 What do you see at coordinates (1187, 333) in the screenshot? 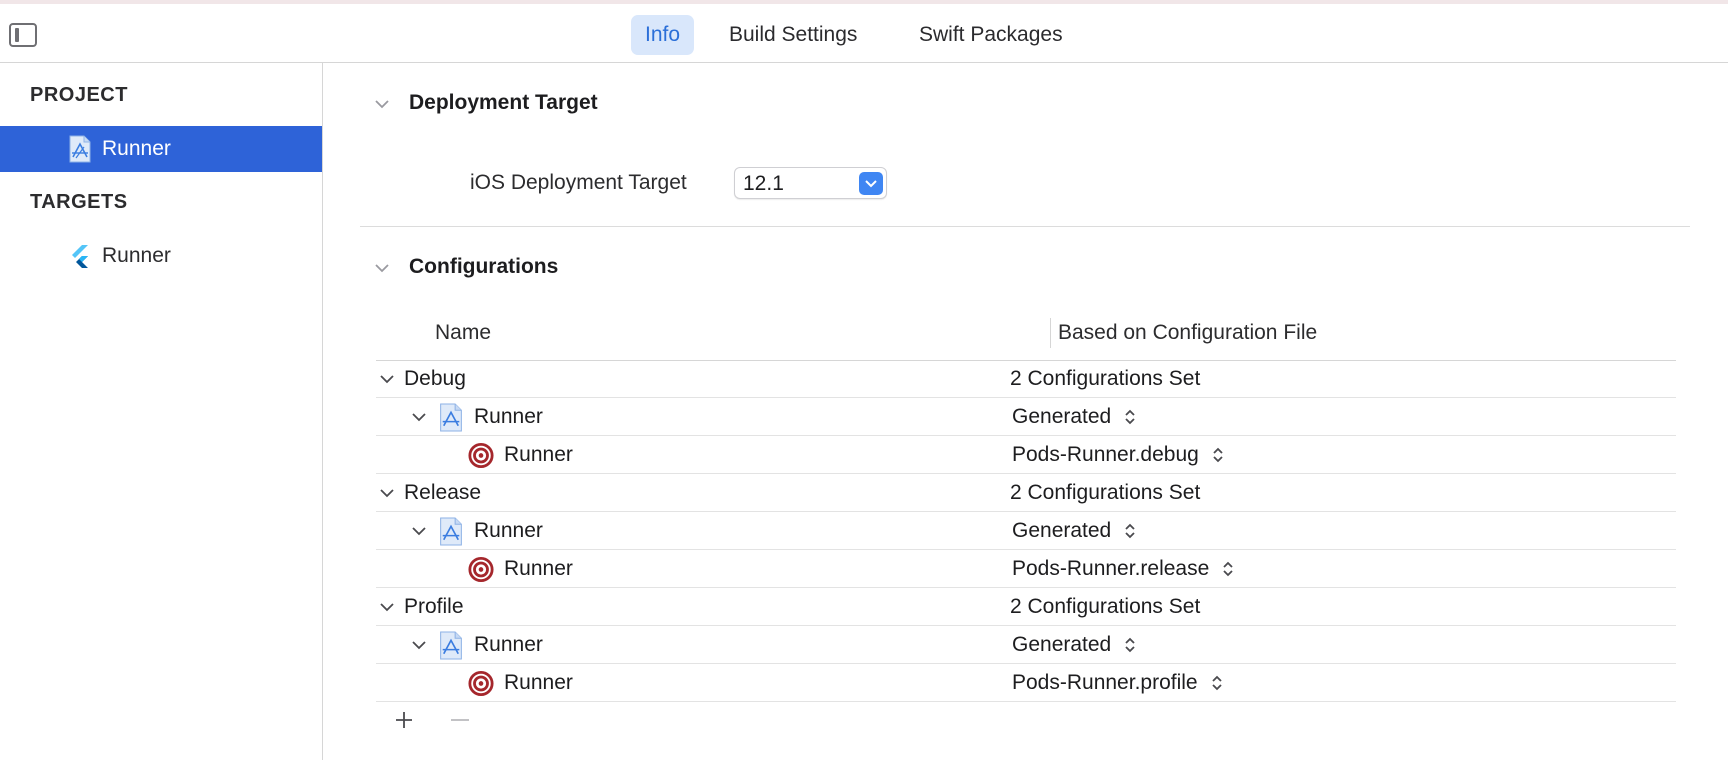
I see `column-header-config-file: Based on Configuration File` at bounding box center [1187, 333].